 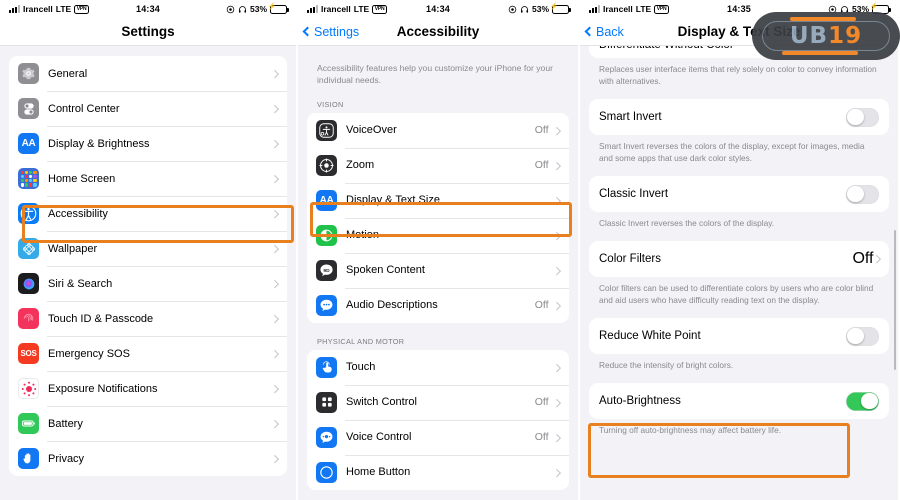 I want to click on row-color-filters: Color Filters Off, so click(x=739, y=259).